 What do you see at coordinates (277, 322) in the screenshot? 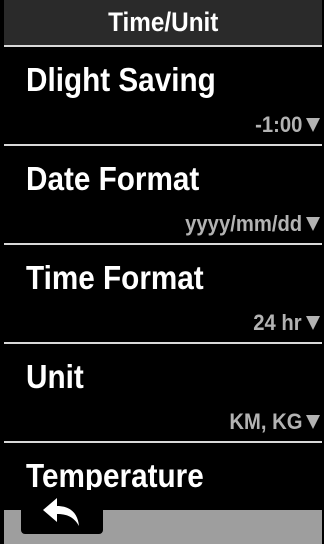
I see `setting-value-text: 24 hr` at bounding box center [277, 322].